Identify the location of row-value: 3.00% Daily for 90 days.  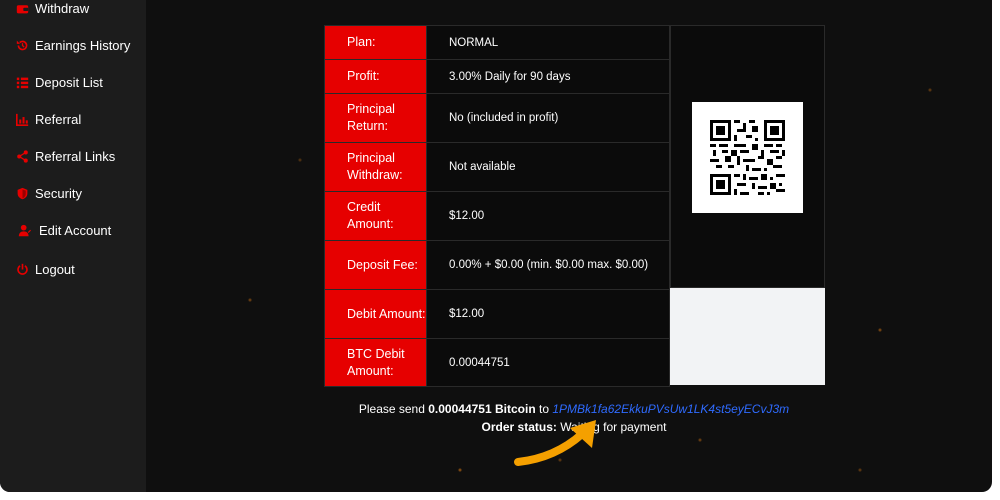
(548, 76).